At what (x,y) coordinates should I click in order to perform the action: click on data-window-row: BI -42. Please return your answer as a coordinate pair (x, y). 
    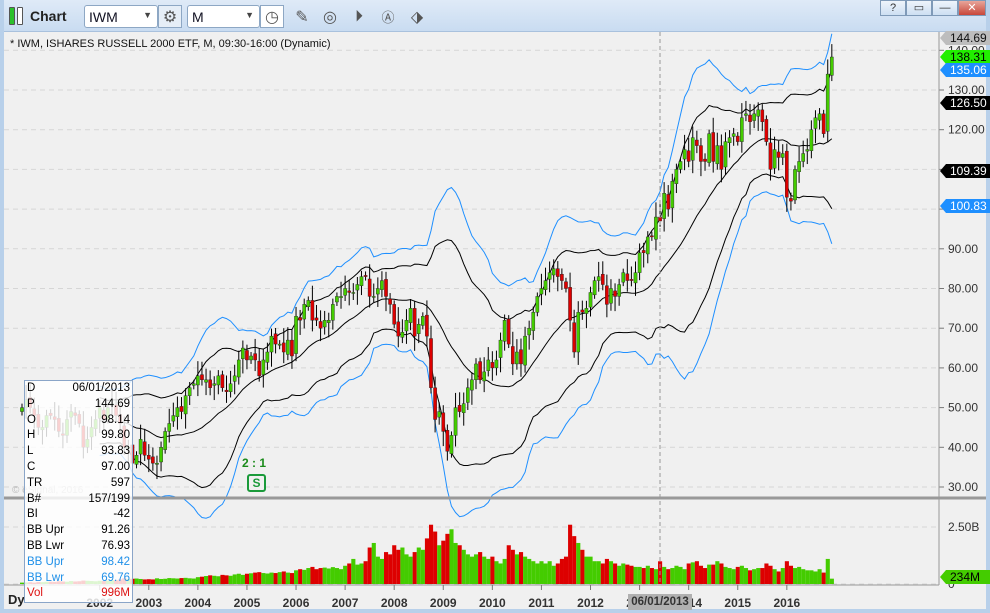
    Looking at the image, I should click on (78, 515).